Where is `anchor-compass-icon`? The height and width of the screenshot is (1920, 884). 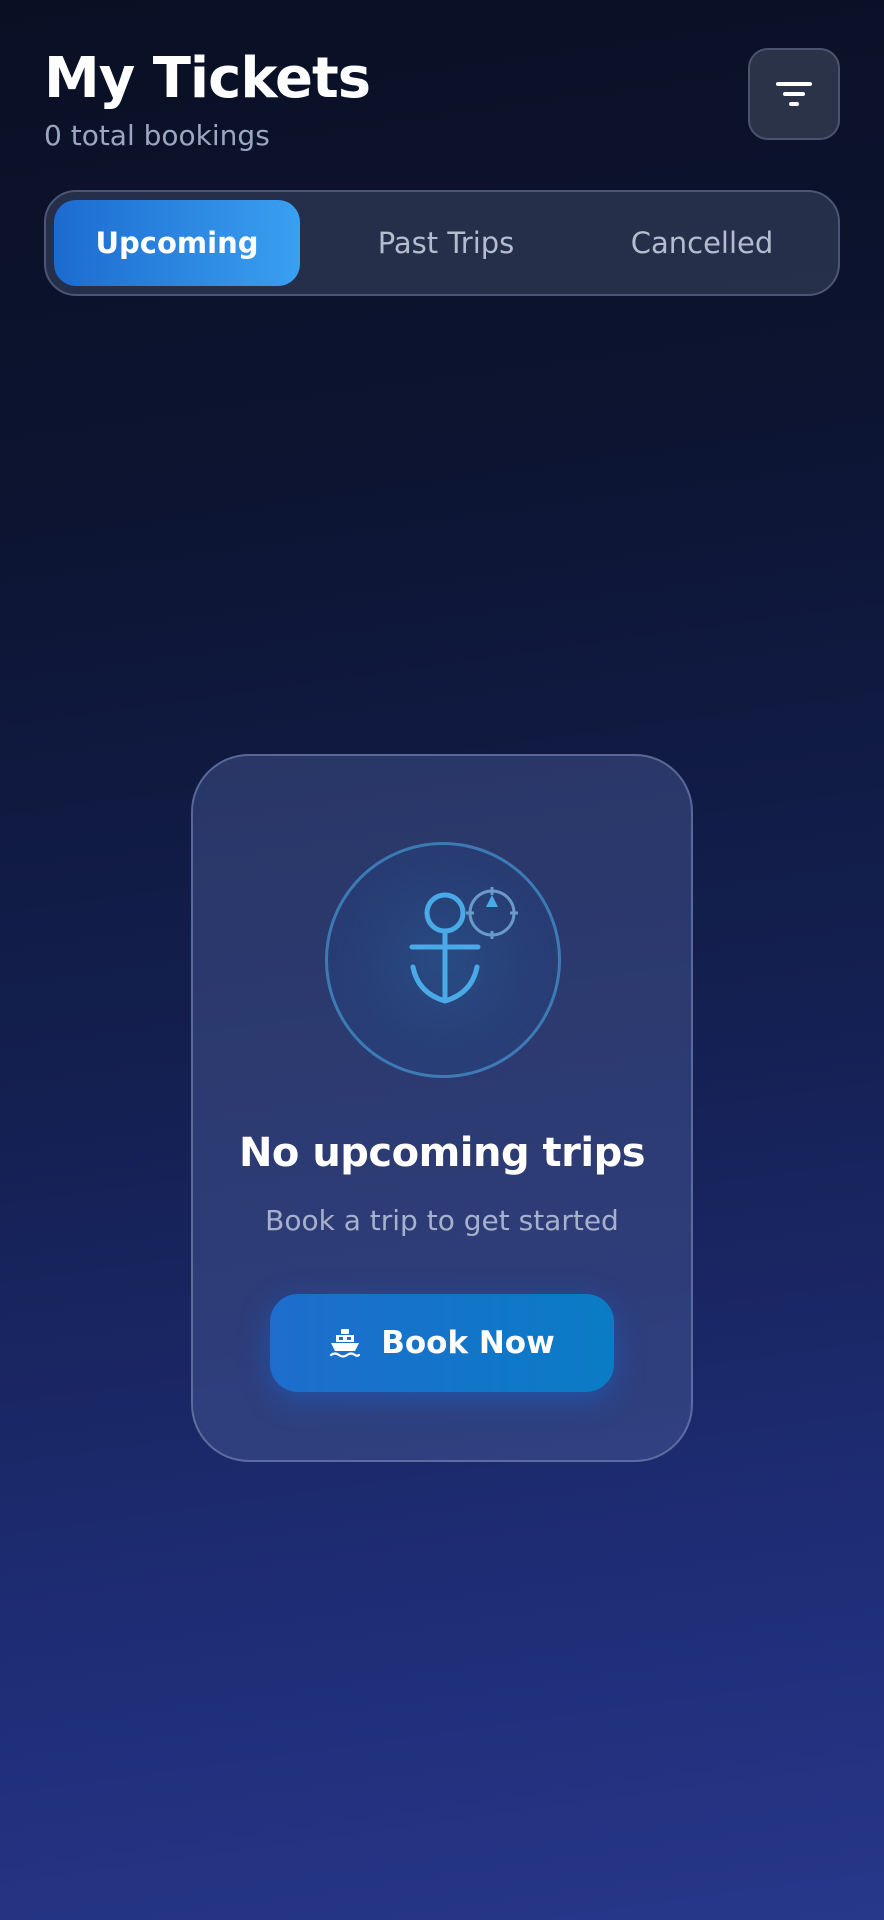
anchor-compass-icon is located at coordinates (463, 945).